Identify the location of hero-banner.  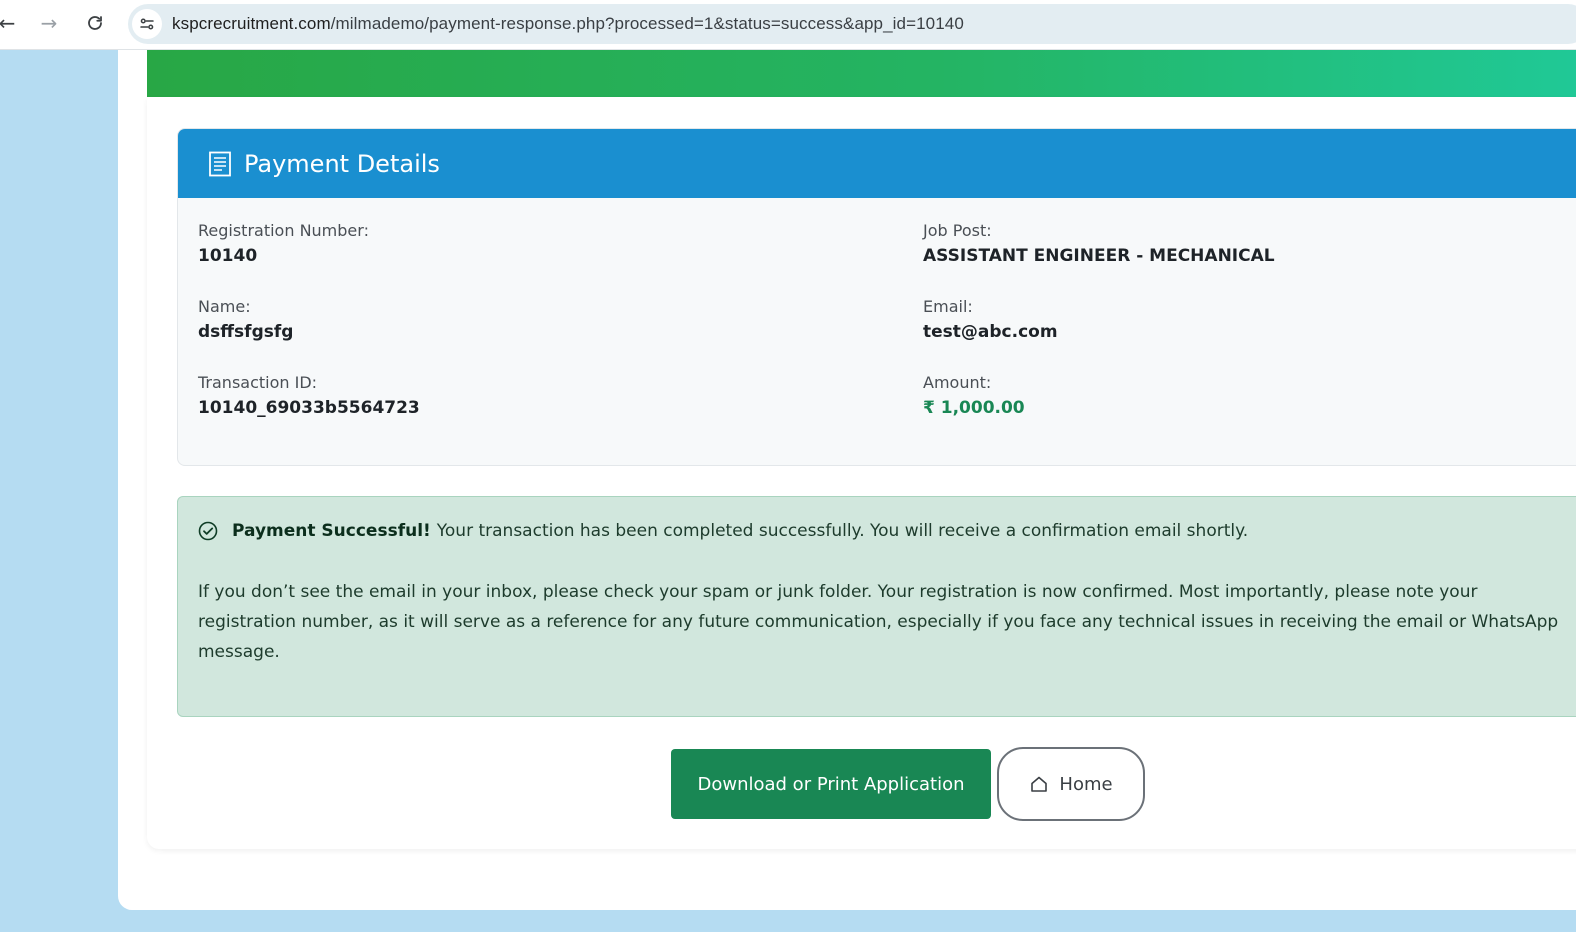
(861, 73).